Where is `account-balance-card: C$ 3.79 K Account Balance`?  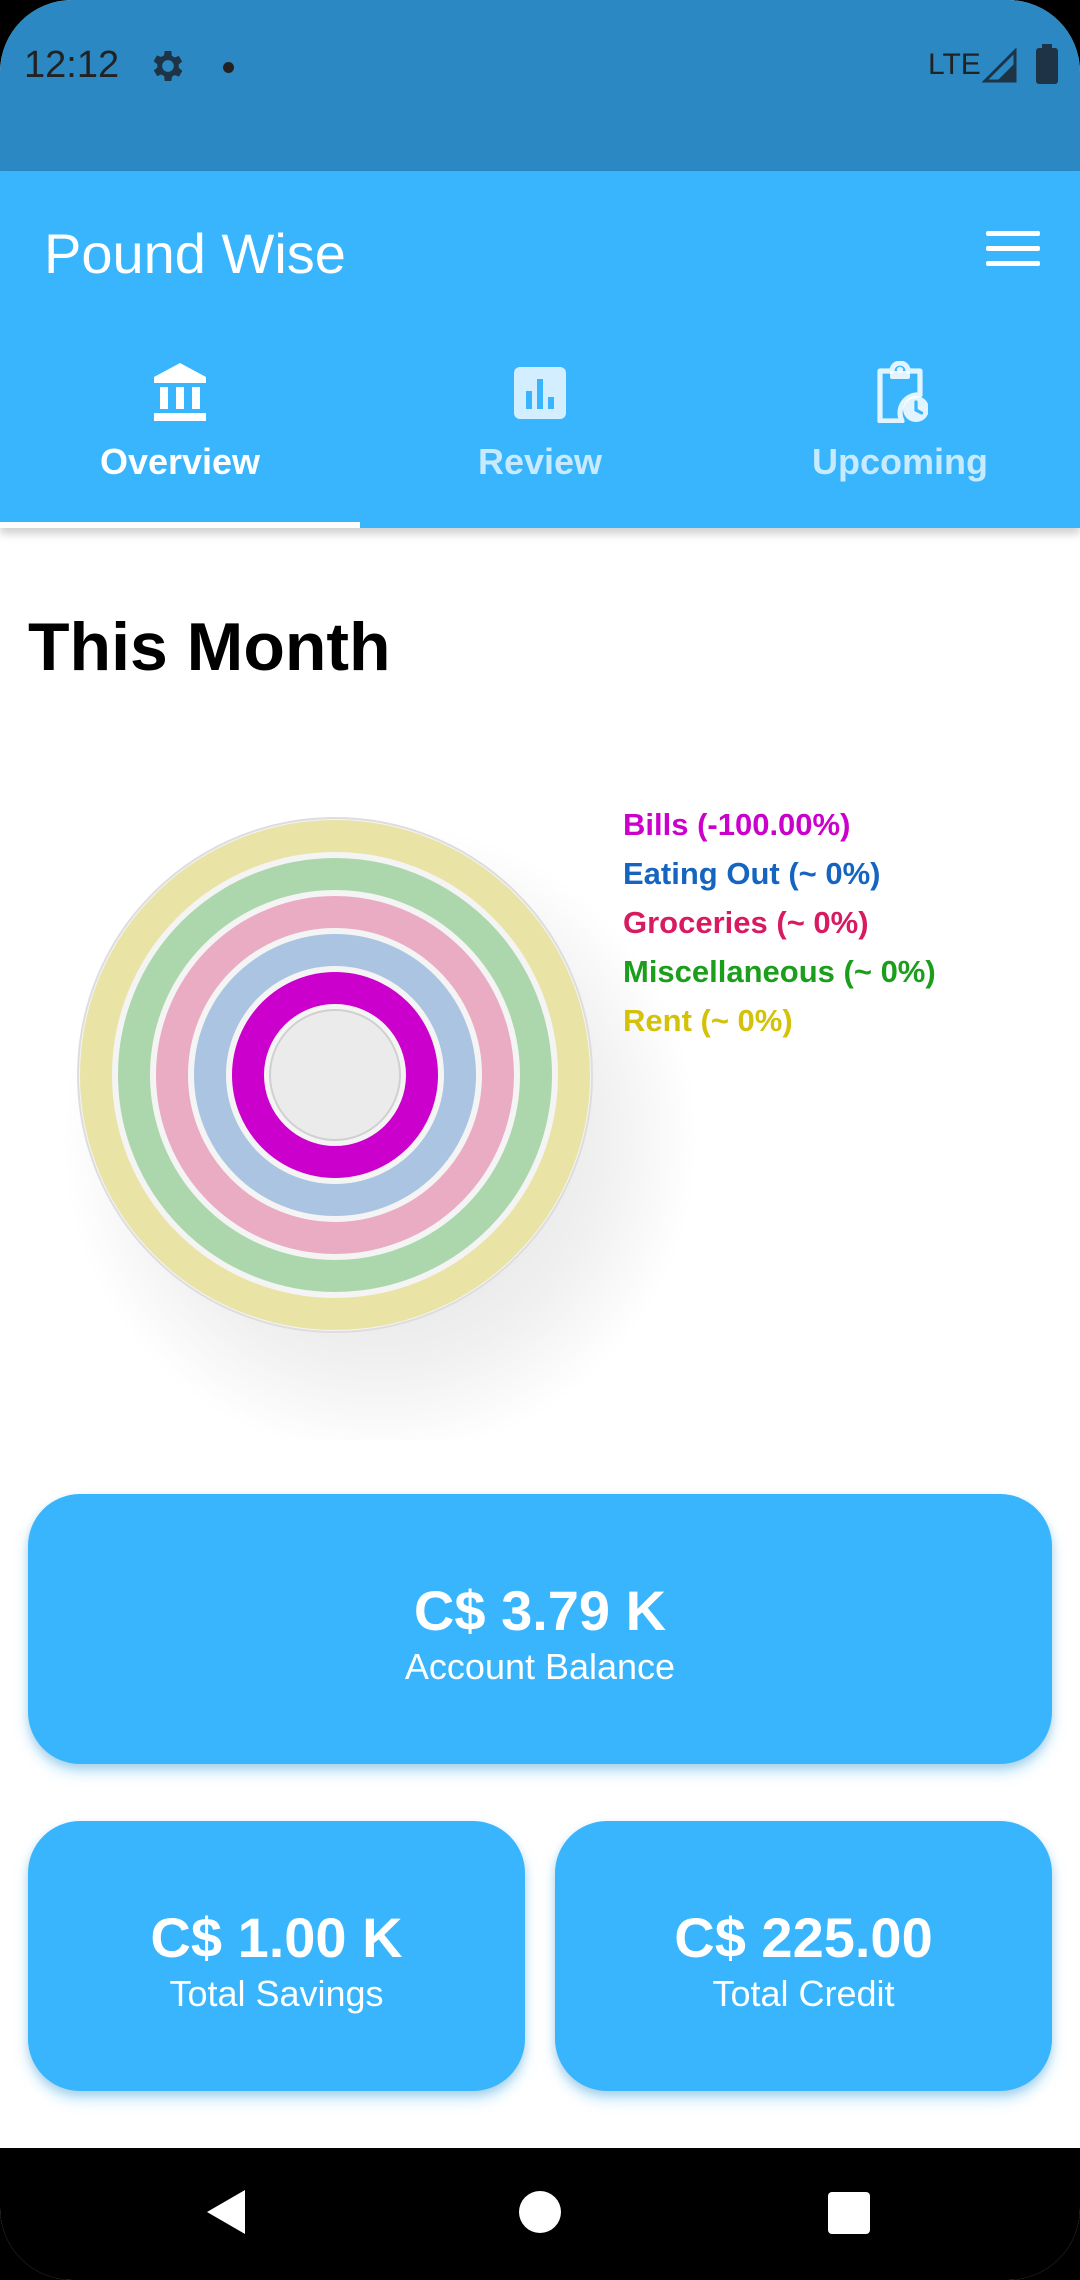
account-balance-card: C$ 3.79 K Account Balance is located at coordinates (540, 1629).